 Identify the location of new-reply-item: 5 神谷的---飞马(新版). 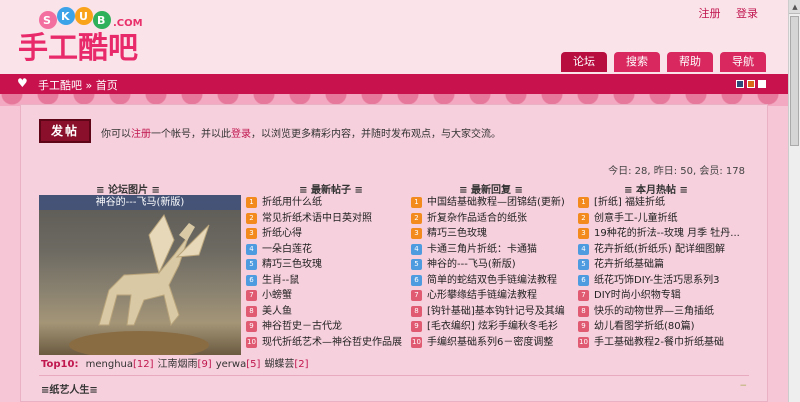
(491, 265).